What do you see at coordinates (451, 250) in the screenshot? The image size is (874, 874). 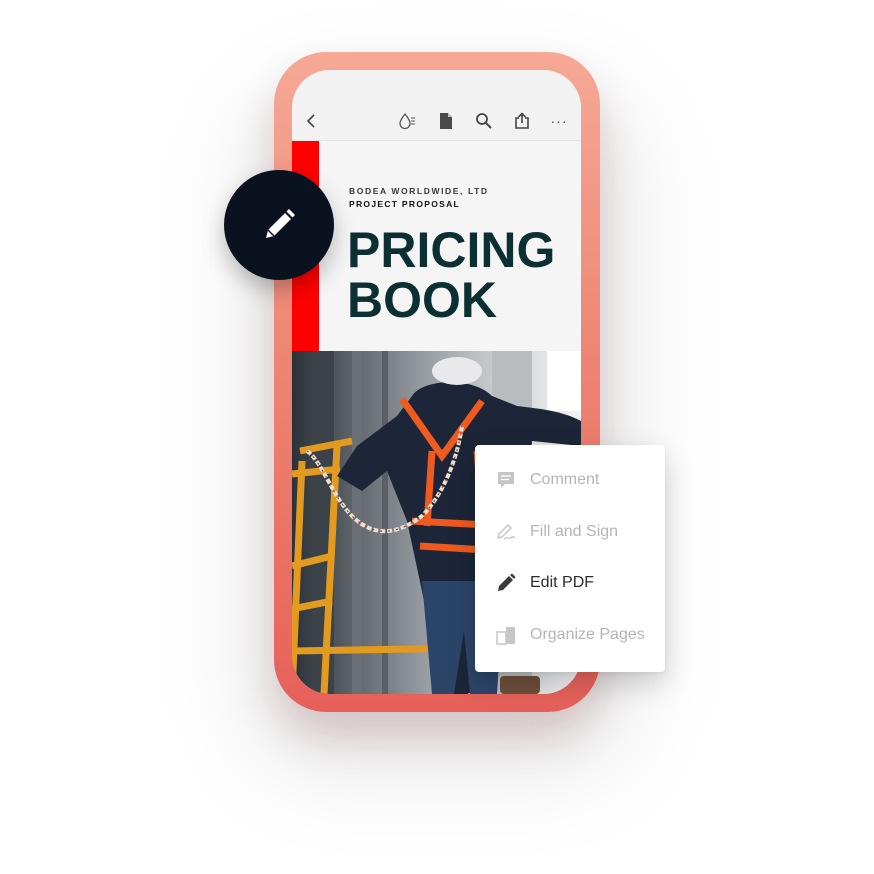 I see `document-title-line1: PRICING` at bounding box center [451, 250].